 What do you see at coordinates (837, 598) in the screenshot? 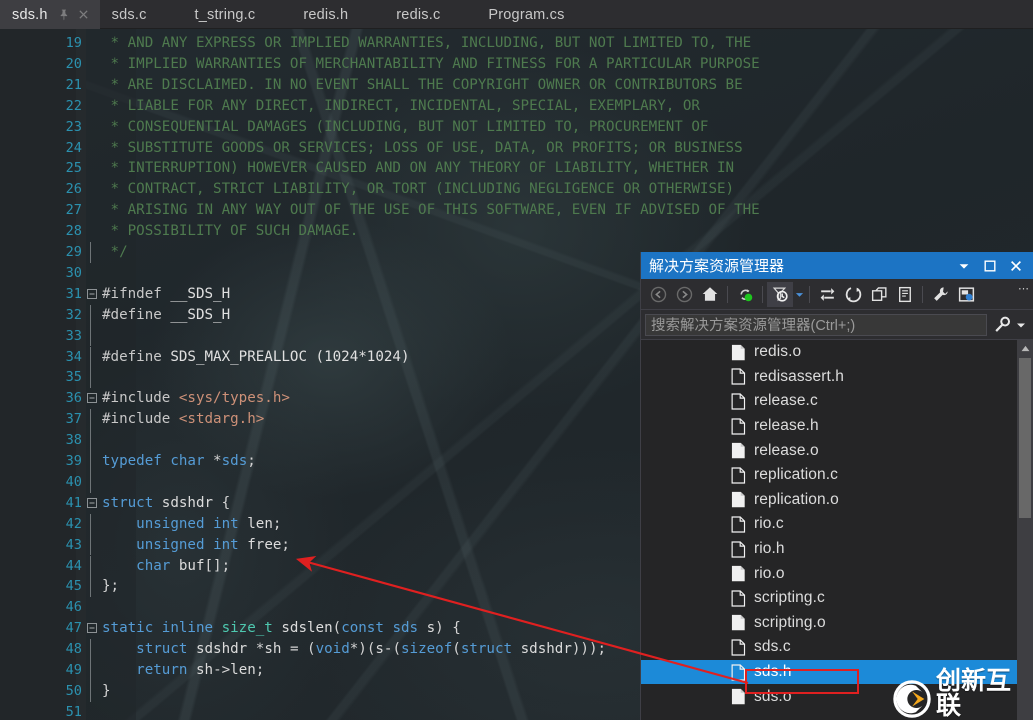
I see `file-list-item: scripting.c` at bounding box center [837, 598].